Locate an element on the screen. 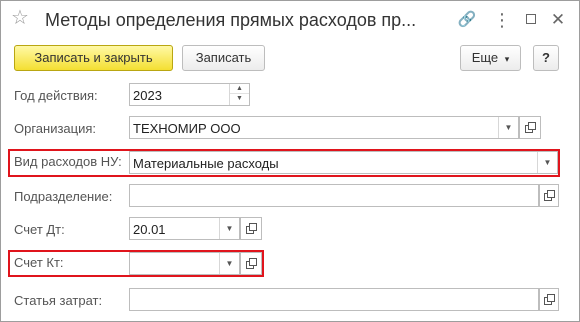 Image resolution: width=580 pixels, height=322 pixels. debit-account-field: 20.01 ▼ is located at coordinates (184, 228).